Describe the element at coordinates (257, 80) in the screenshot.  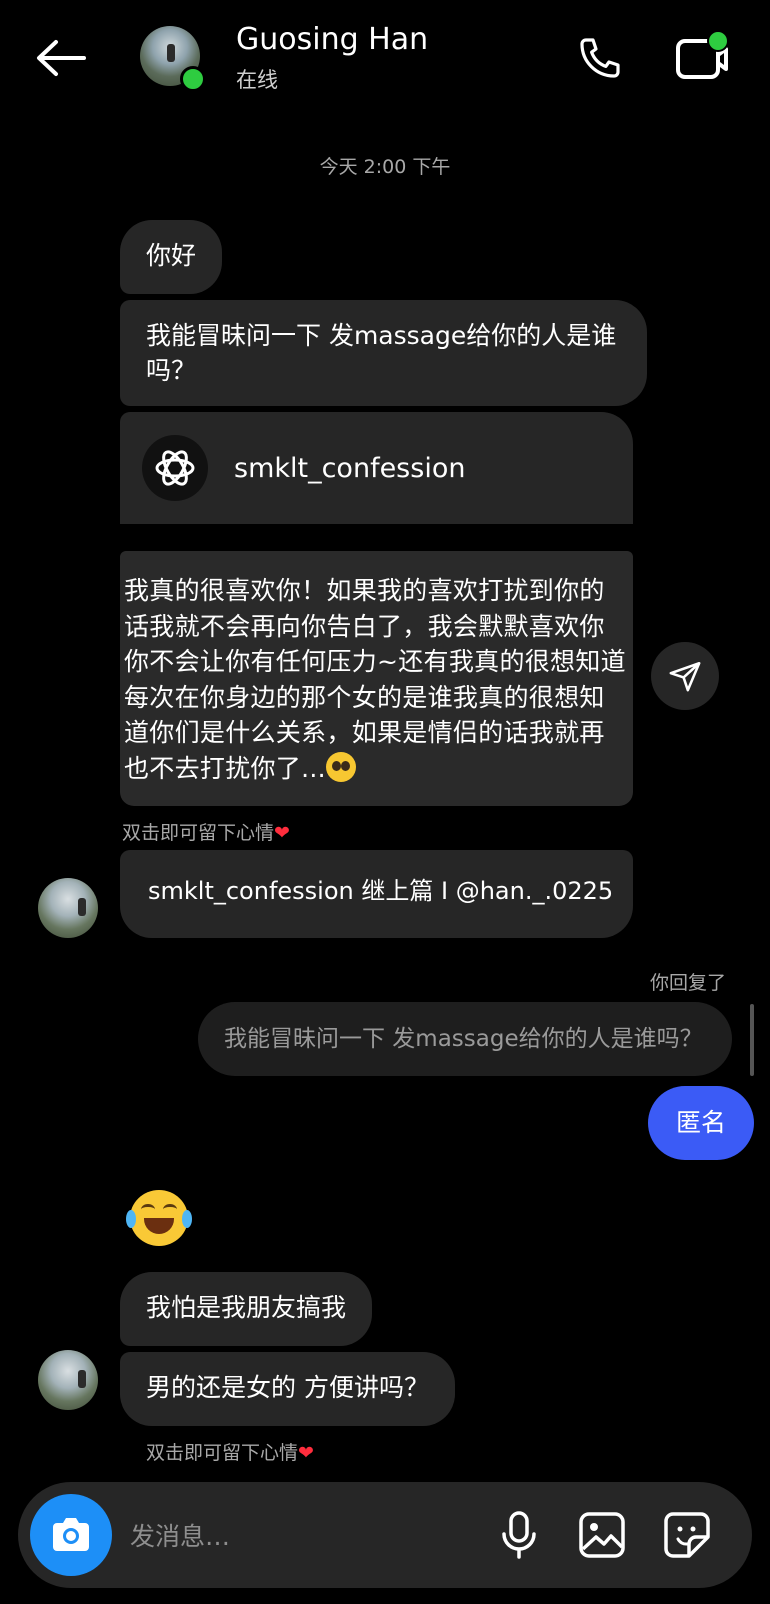
I see `contact-status: 在线` at that location.